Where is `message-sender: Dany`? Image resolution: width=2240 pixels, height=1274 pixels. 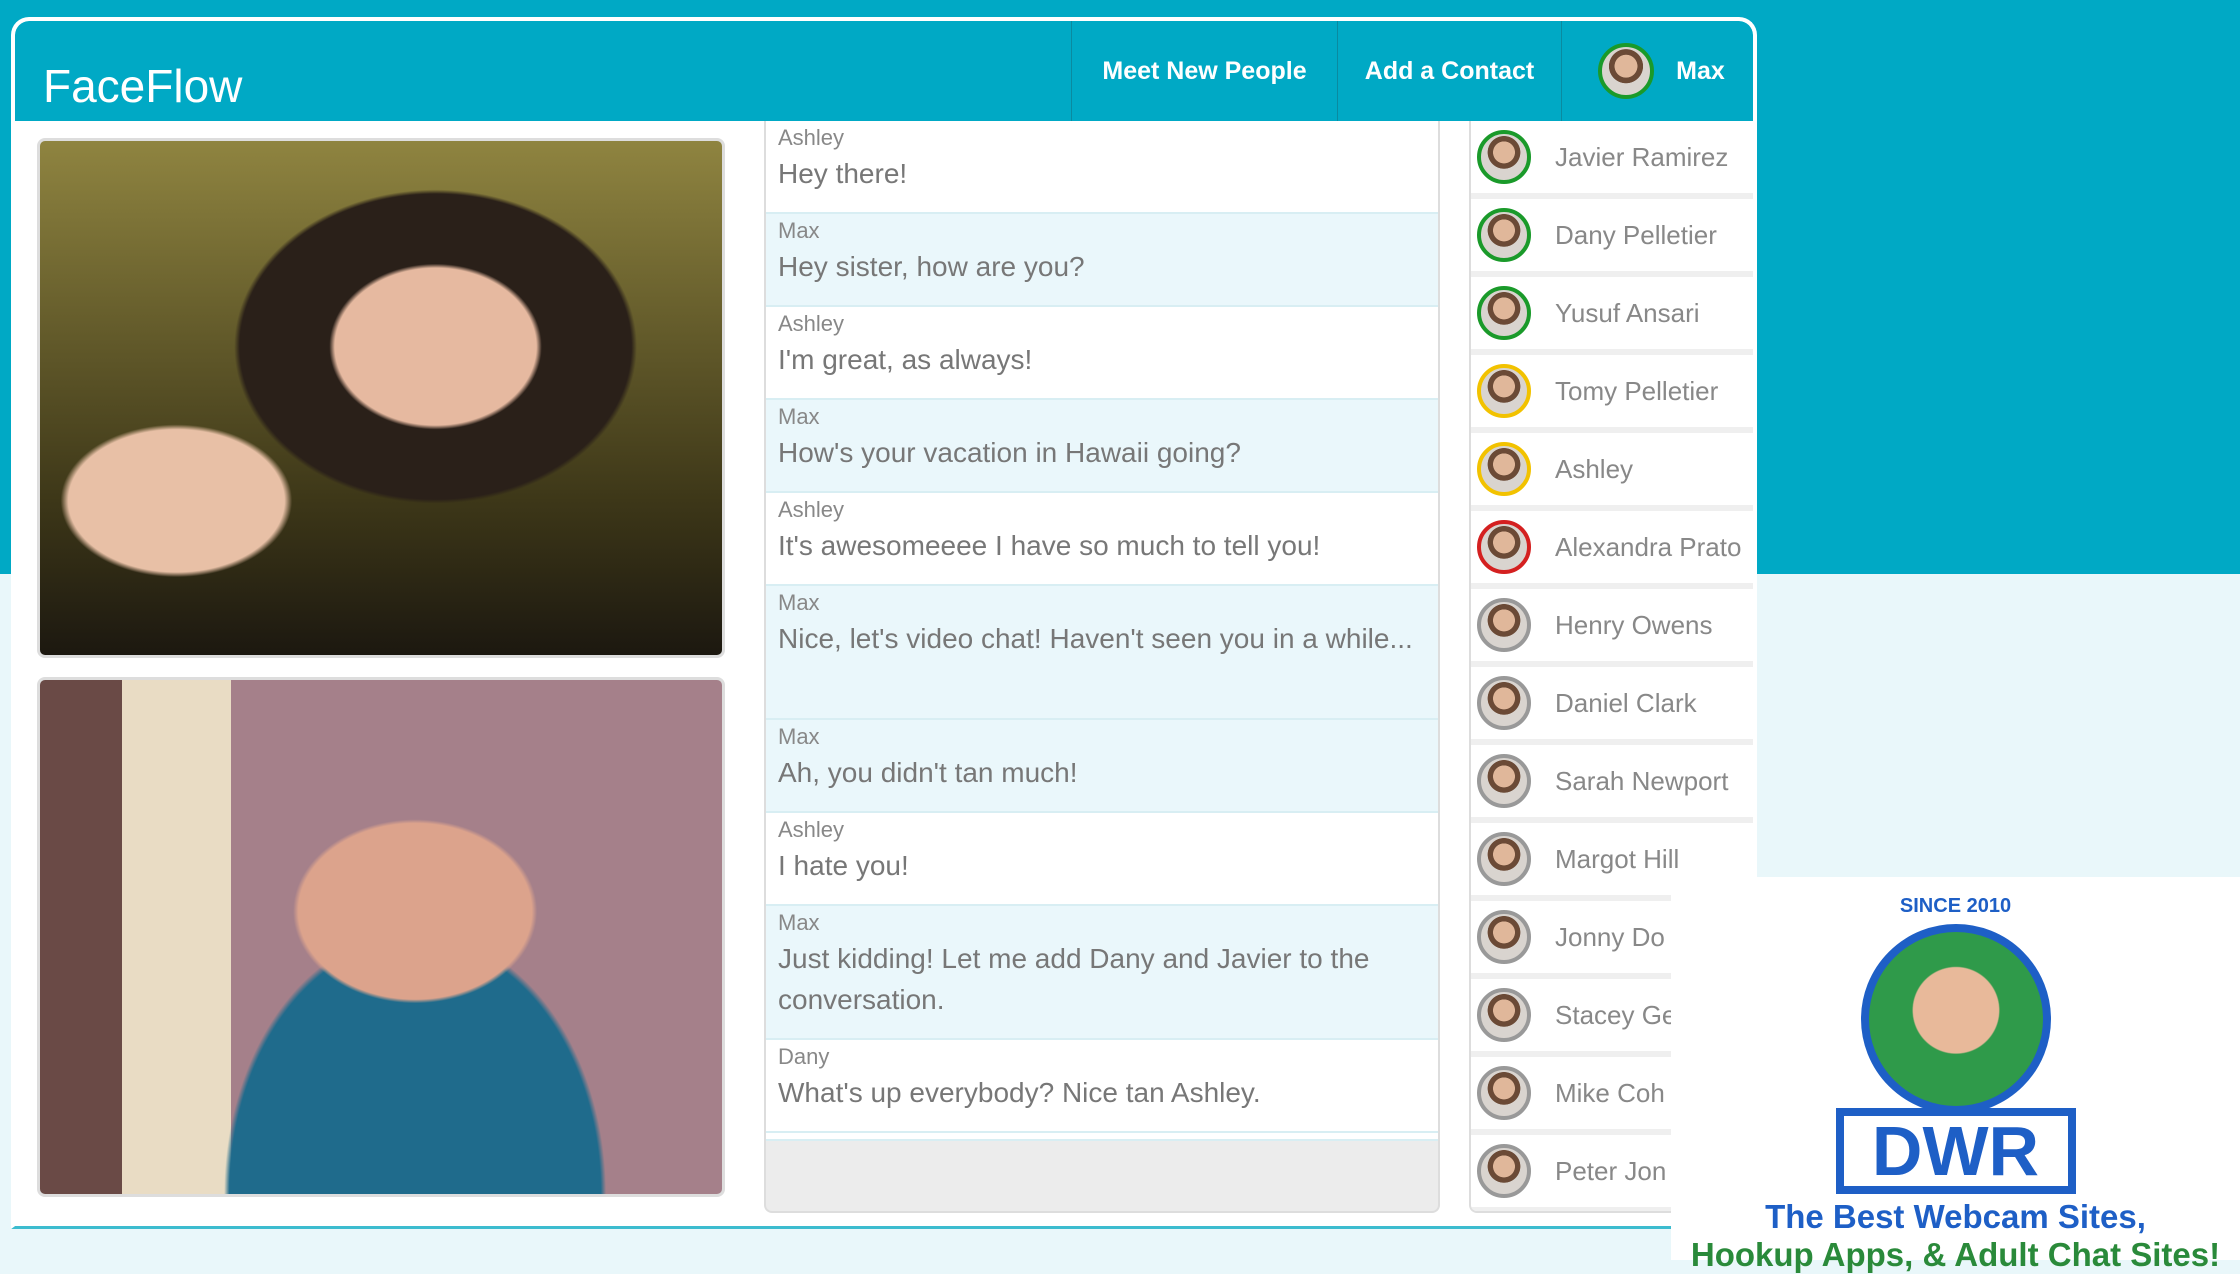
message-sender: Dany is located at coordinates (804, 1056).